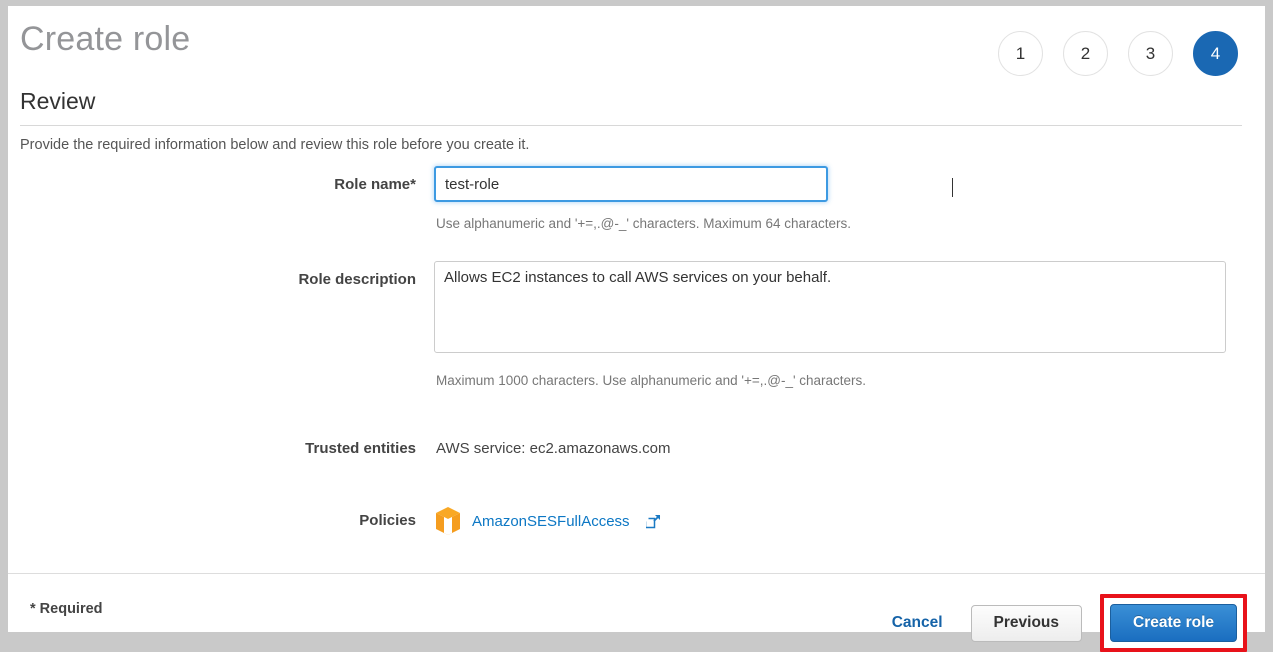 This screenshot has height=652, width=1273. What do you see at coordinates (1026, 623) in the screenshot?
I see `previous-button: Previous` at bounding box center [1026, 623].